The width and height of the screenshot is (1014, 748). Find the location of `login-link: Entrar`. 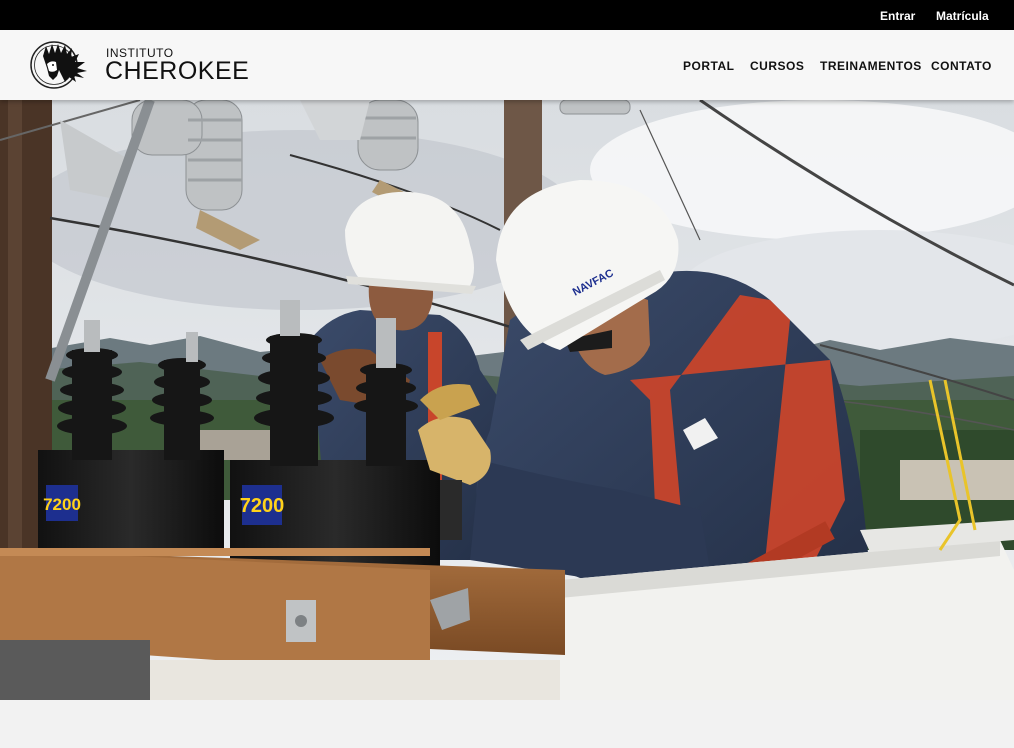

login-link: Entrar is located at coordinates (897, 16).